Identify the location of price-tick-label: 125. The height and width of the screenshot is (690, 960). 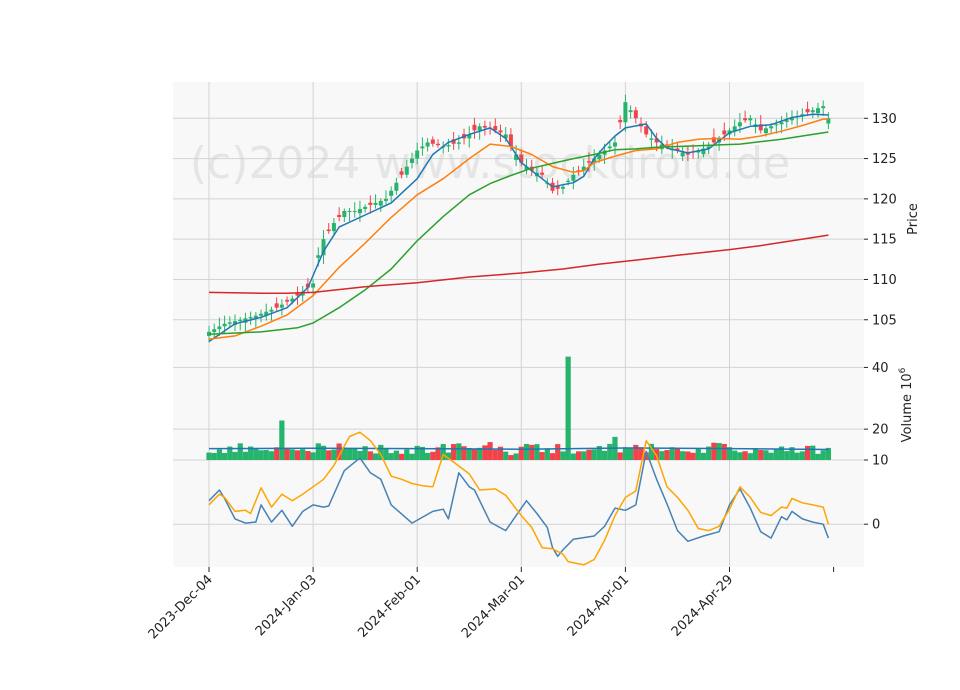
(884, 159).